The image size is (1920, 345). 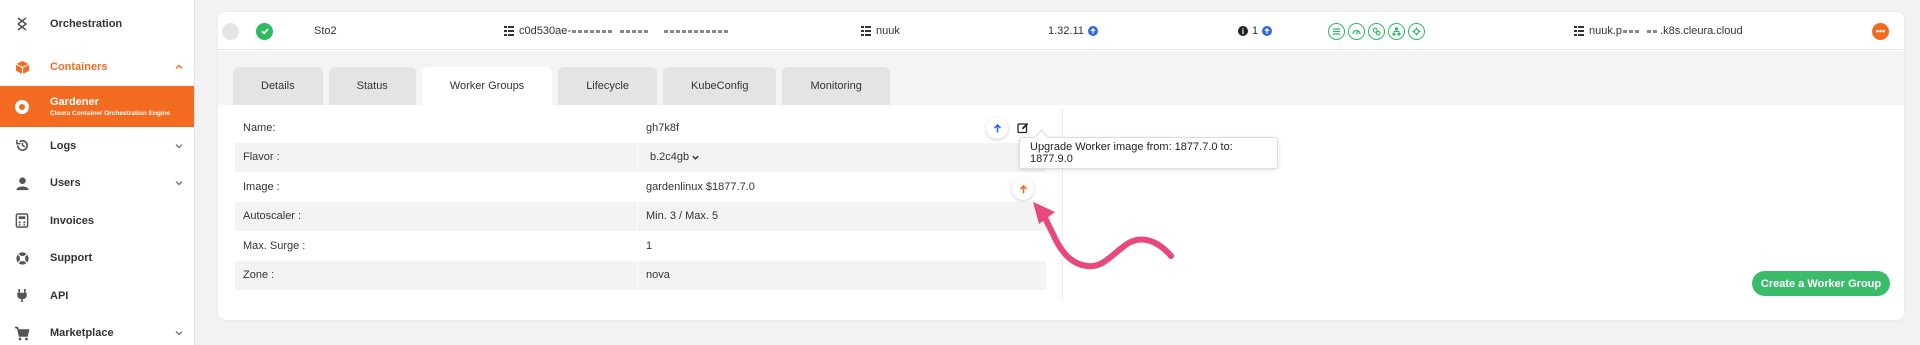 What do you see at coordinates (230, 31) in the screenshot?
I see `select-checkbox` at bounding box center [230, 31].